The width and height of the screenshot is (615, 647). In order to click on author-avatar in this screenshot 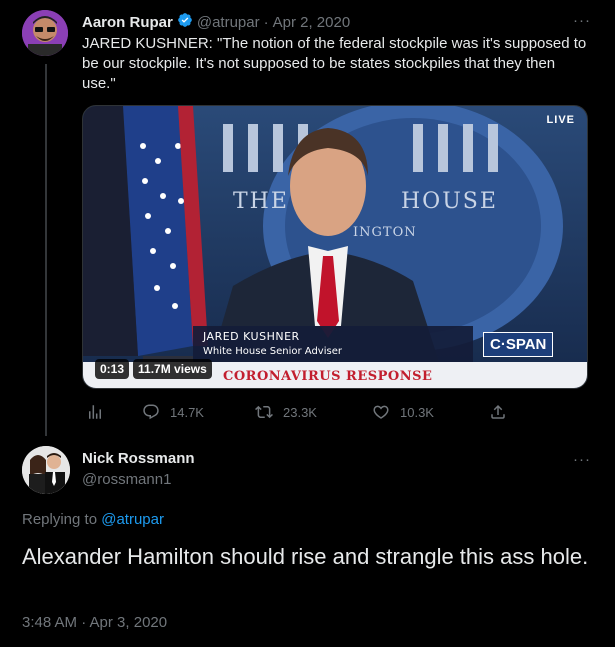, I will do `click(45, 33)`.